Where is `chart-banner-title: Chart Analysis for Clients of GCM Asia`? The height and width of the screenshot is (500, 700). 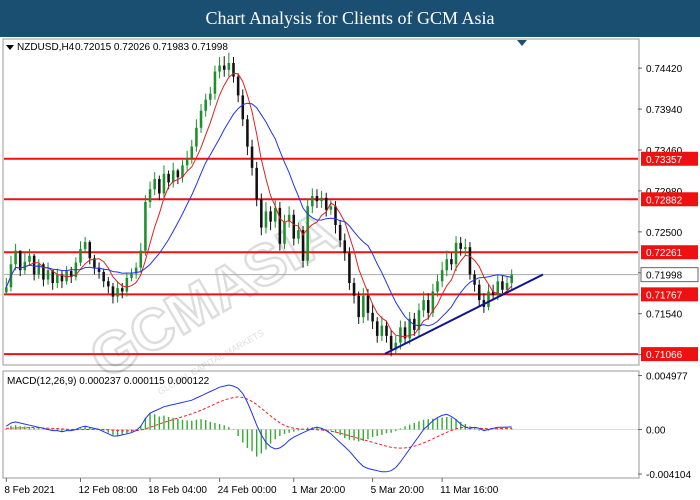
chart-banner-title: Chart Analysis for Clients of GCM Asia is located at coordinates (350, 18).